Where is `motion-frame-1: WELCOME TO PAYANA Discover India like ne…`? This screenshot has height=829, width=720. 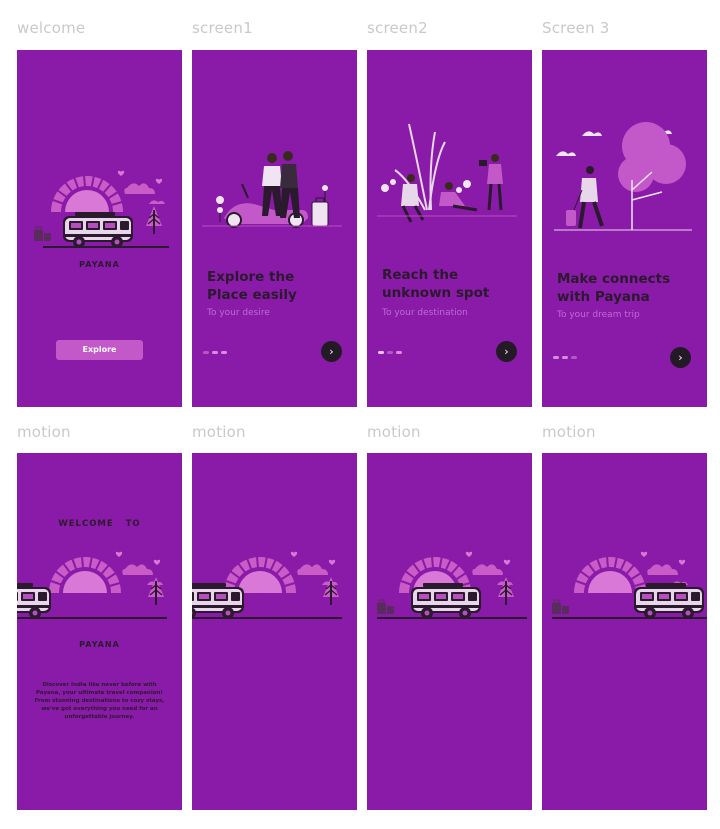
motion-frame-1: WELCOME TO PAYANA Discover India like ne… is located at coordinates (99, 631).